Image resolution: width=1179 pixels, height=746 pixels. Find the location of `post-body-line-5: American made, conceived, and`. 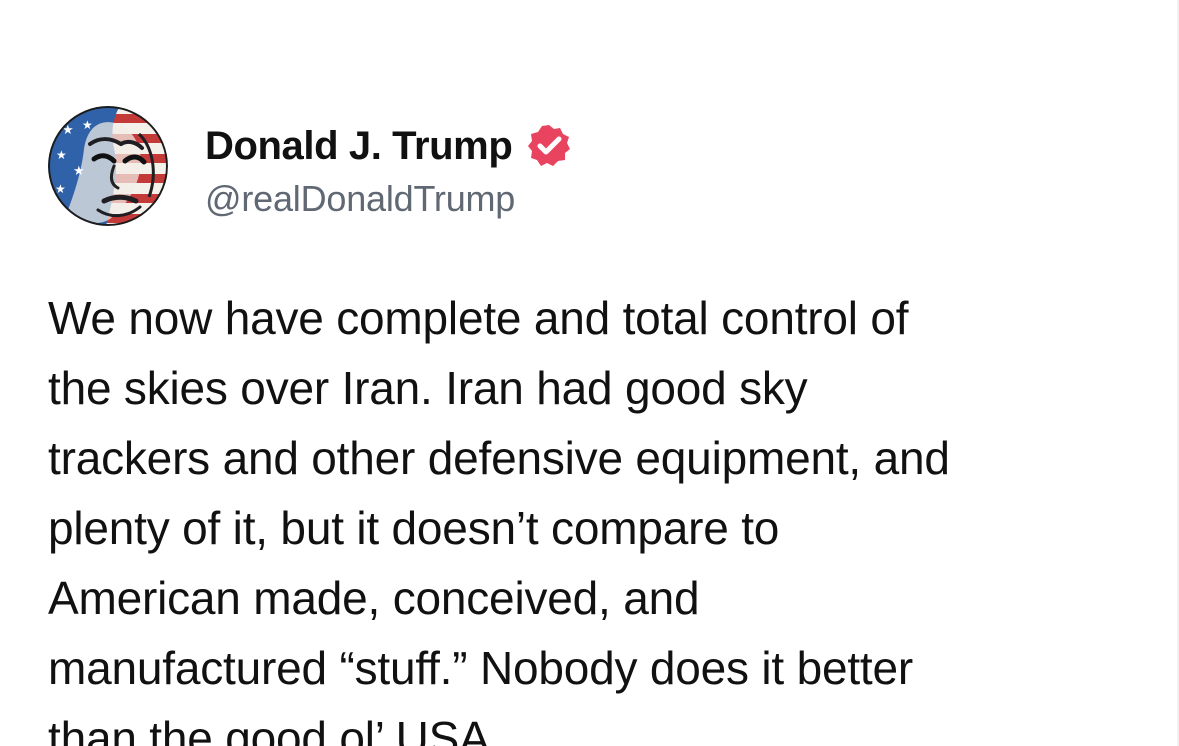

post-body-line-5: American made, conceived, and is located at coordinates (374, 598).